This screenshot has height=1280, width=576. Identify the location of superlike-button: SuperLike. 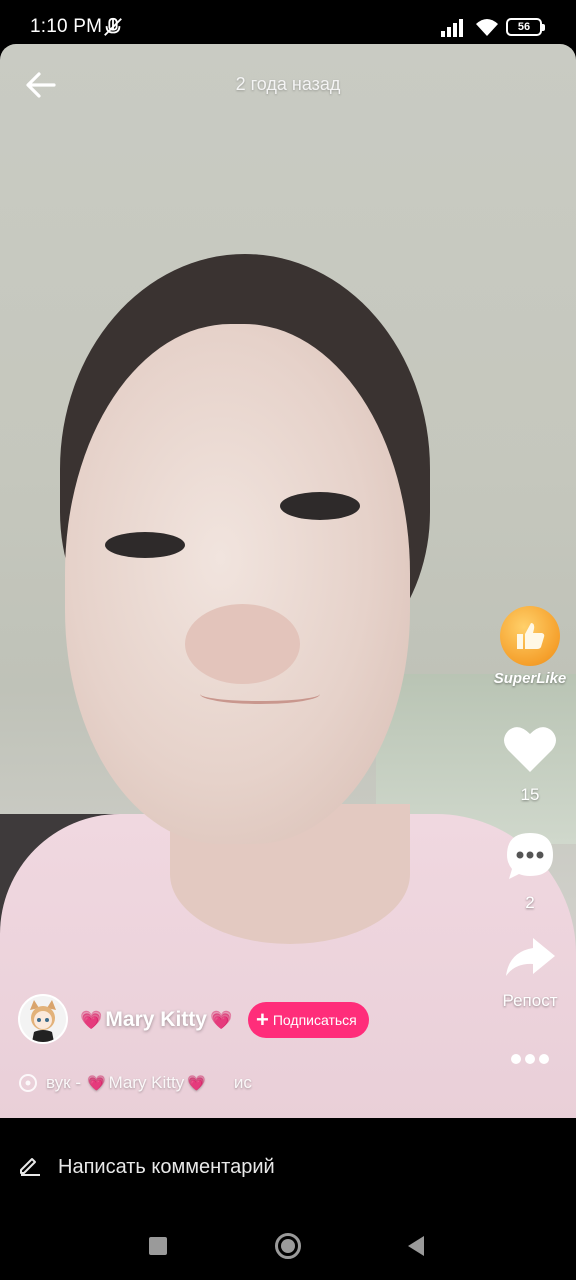
(530, 646).